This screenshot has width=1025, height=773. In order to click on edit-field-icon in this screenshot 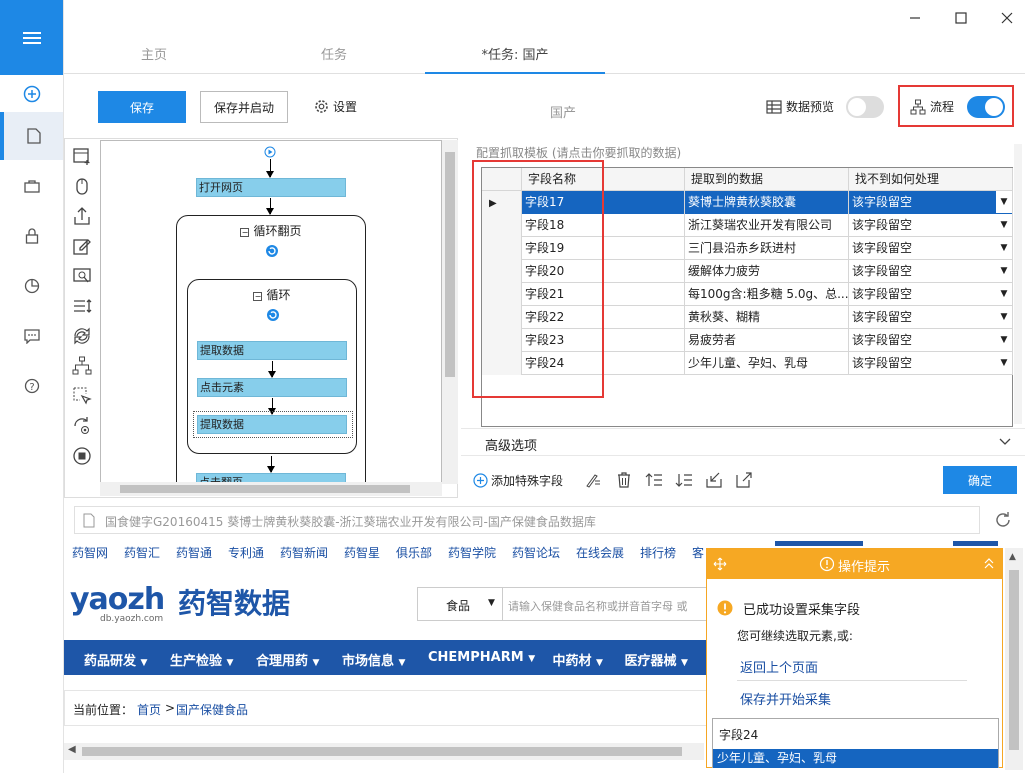, I will do `click(592, 480)`.